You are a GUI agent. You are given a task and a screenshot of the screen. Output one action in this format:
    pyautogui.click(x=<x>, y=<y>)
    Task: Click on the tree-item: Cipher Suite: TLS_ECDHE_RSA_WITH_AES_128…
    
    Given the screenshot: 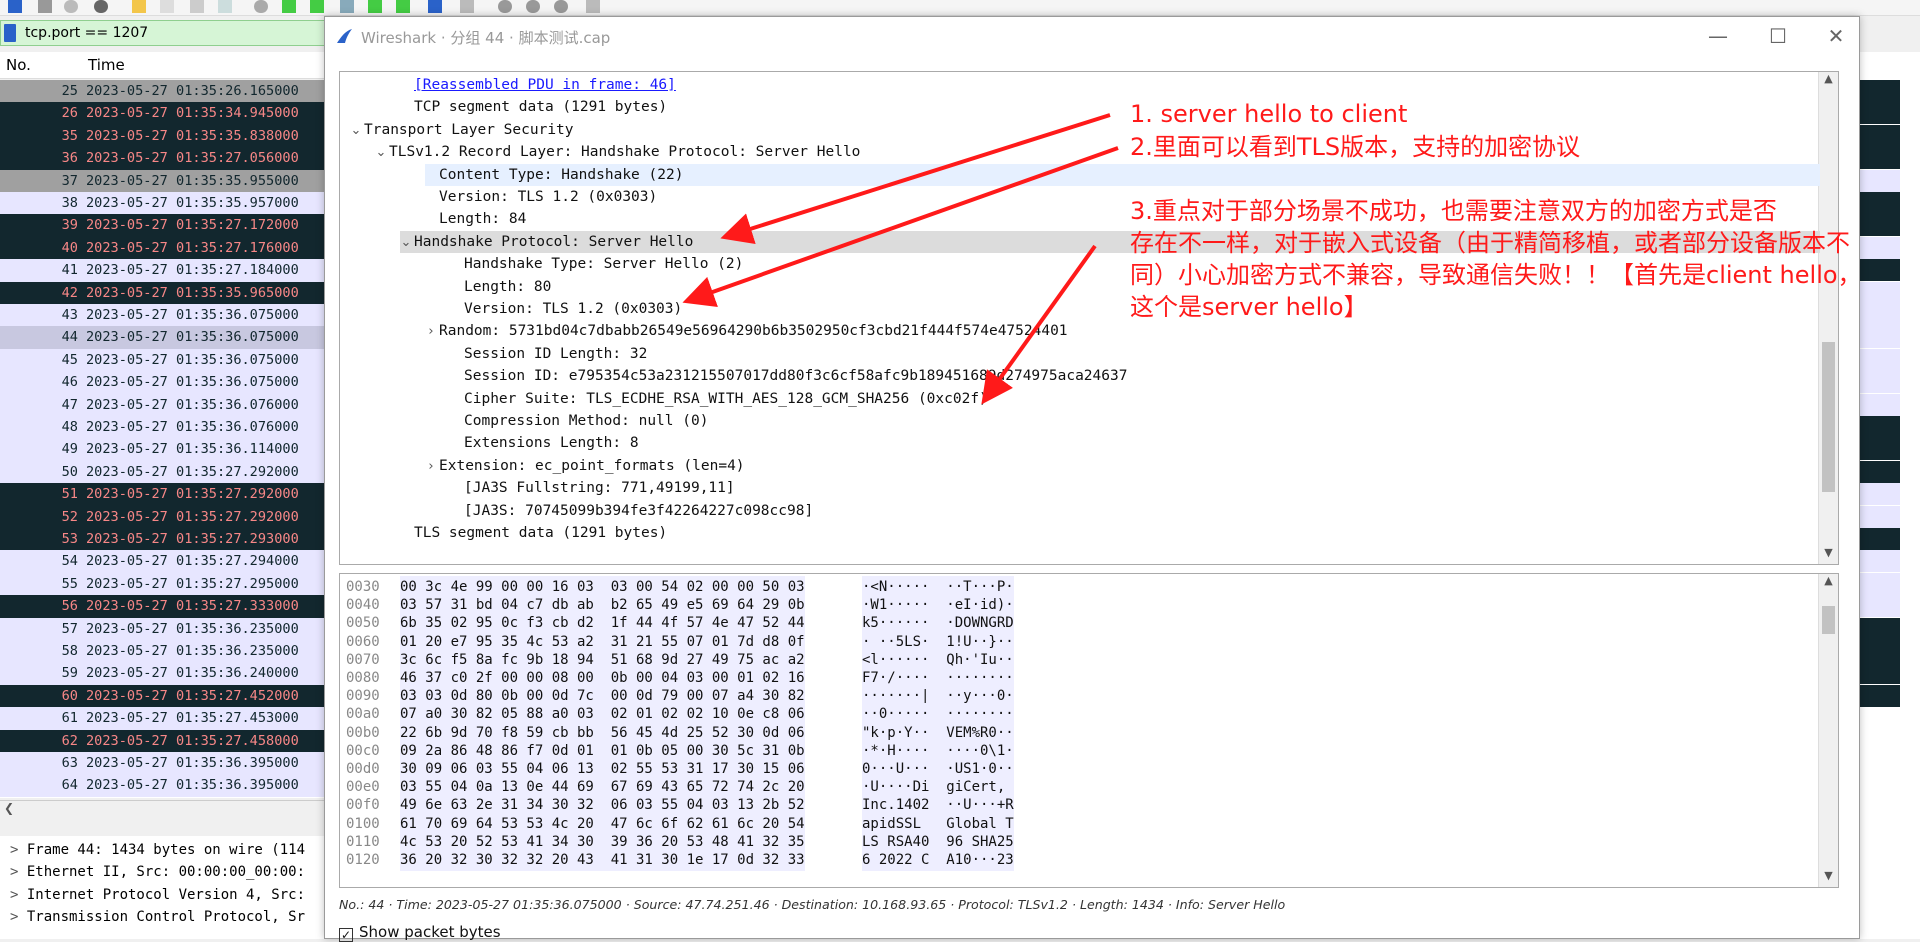 What is the action you would take?
    pyautogui.click(x=718, y=399)
    